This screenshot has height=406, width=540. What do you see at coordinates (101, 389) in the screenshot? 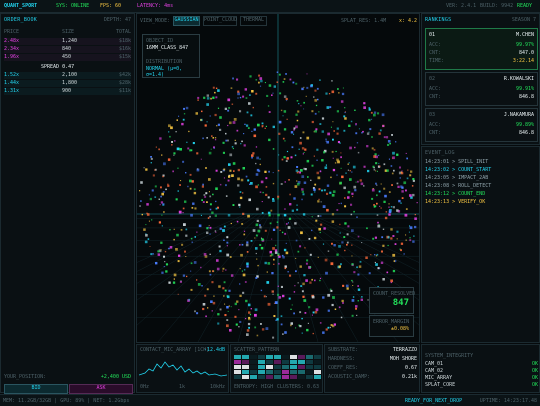
I see `ask-button: ASK` at bounding box center [101, 389].